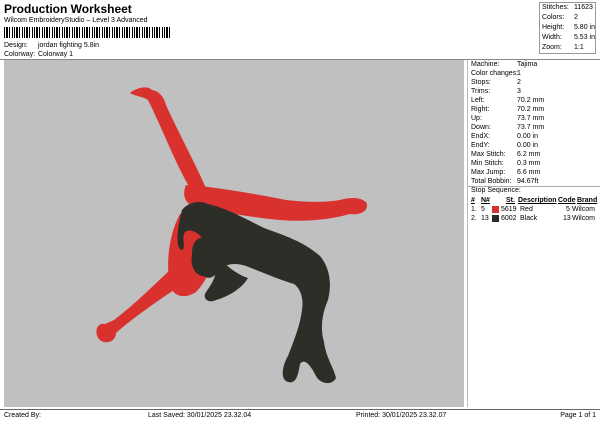 This screenshot has height=424, width=600. What do you see at coordinates (55, 54) in the screenshot?
I see `colorway-value: Colorway 1` at bounding box center [55, 54].